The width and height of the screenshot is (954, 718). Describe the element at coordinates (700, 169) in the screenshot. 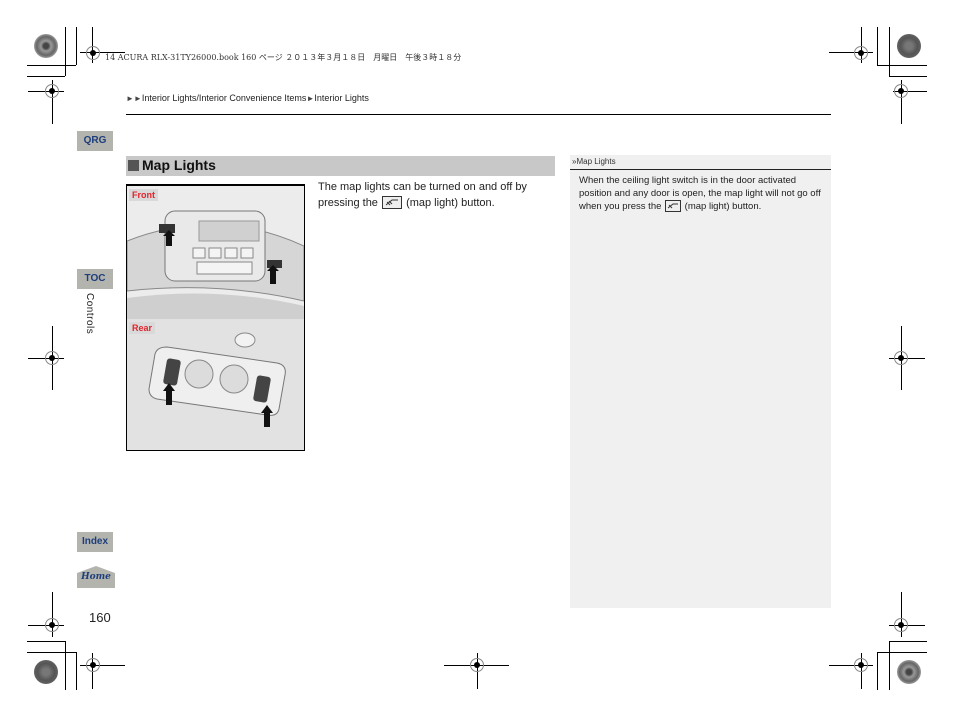

I see `note-divider` at that location.